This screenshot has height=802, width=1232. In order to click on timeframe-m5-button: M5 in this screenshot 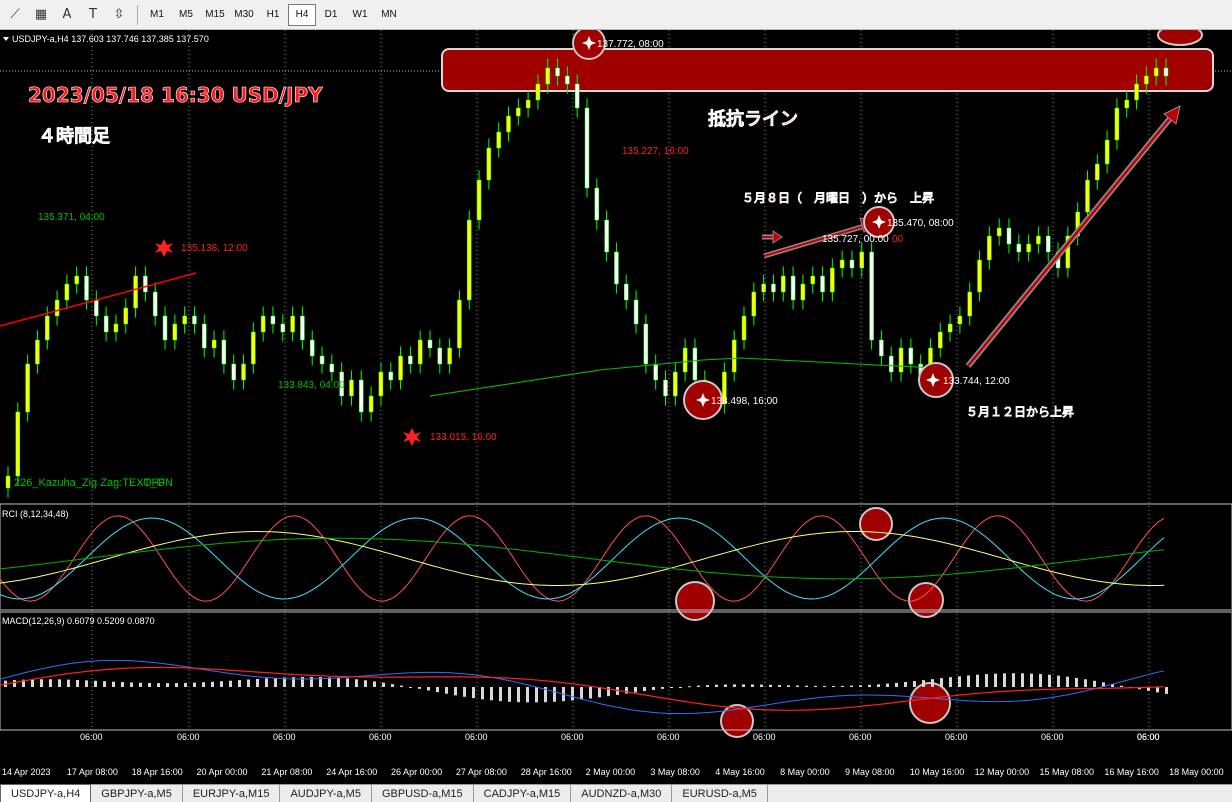, I will do `click(186, 15)`.